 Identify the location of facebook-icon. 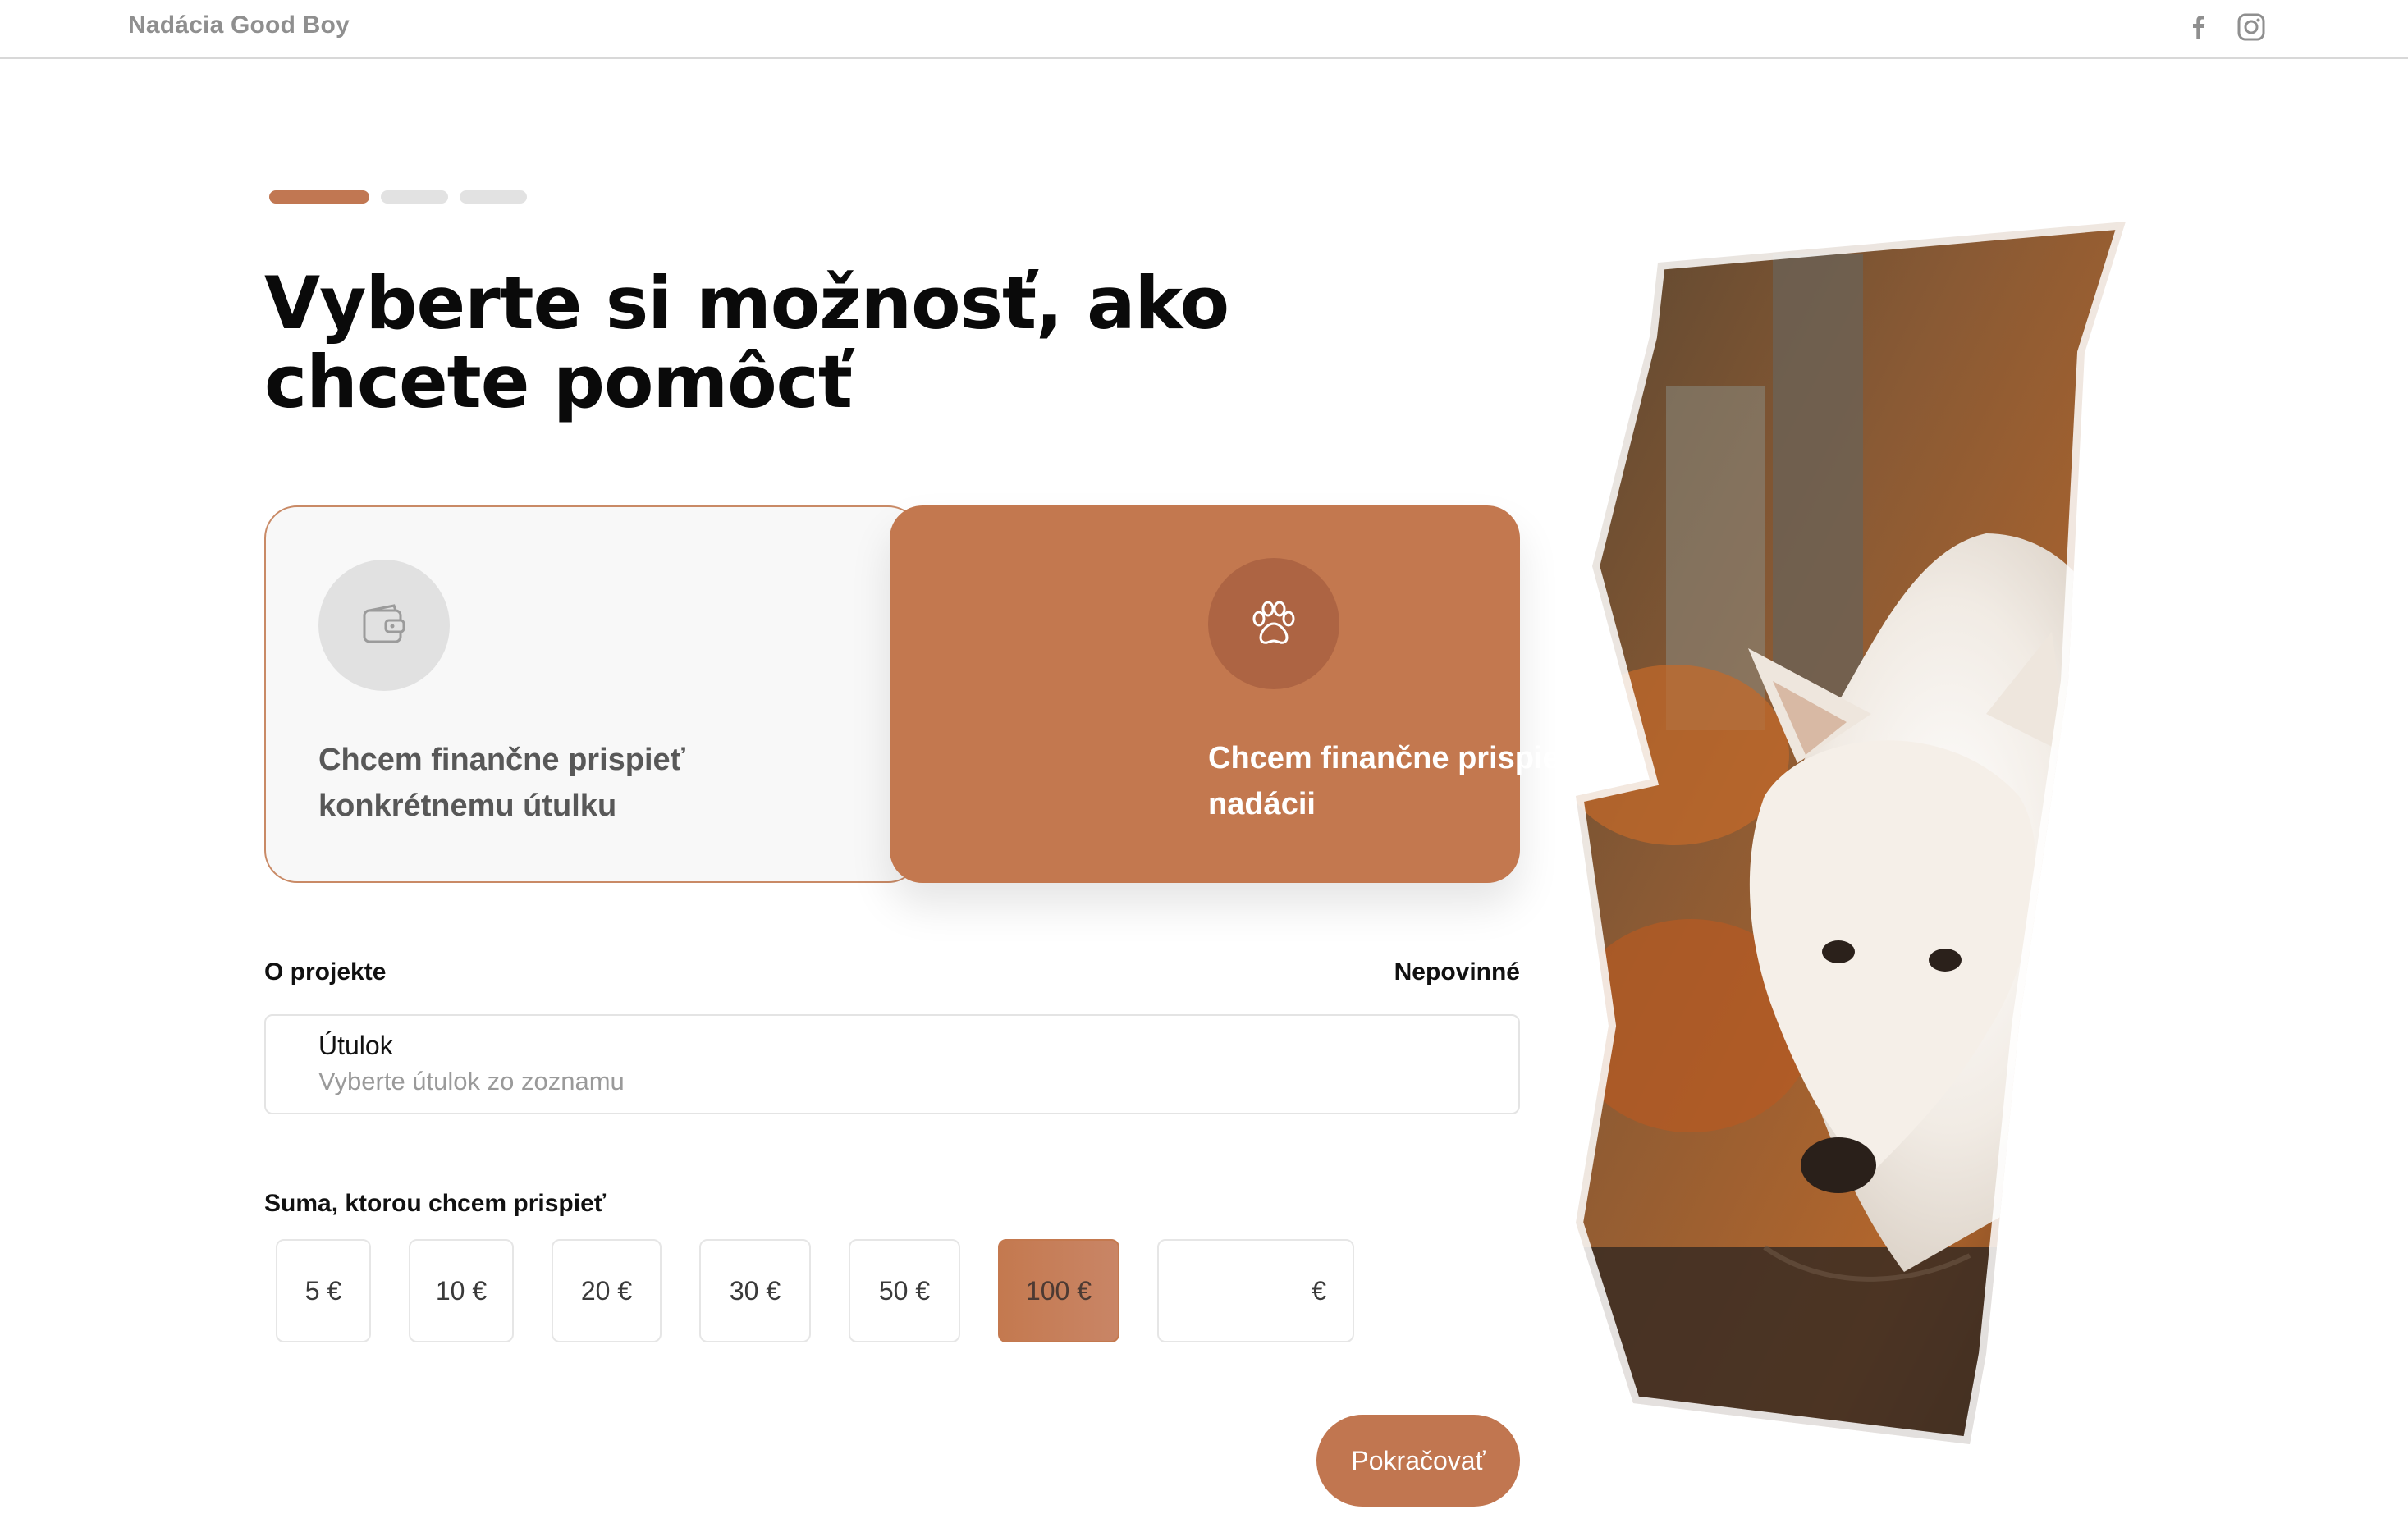
(2198, 27).